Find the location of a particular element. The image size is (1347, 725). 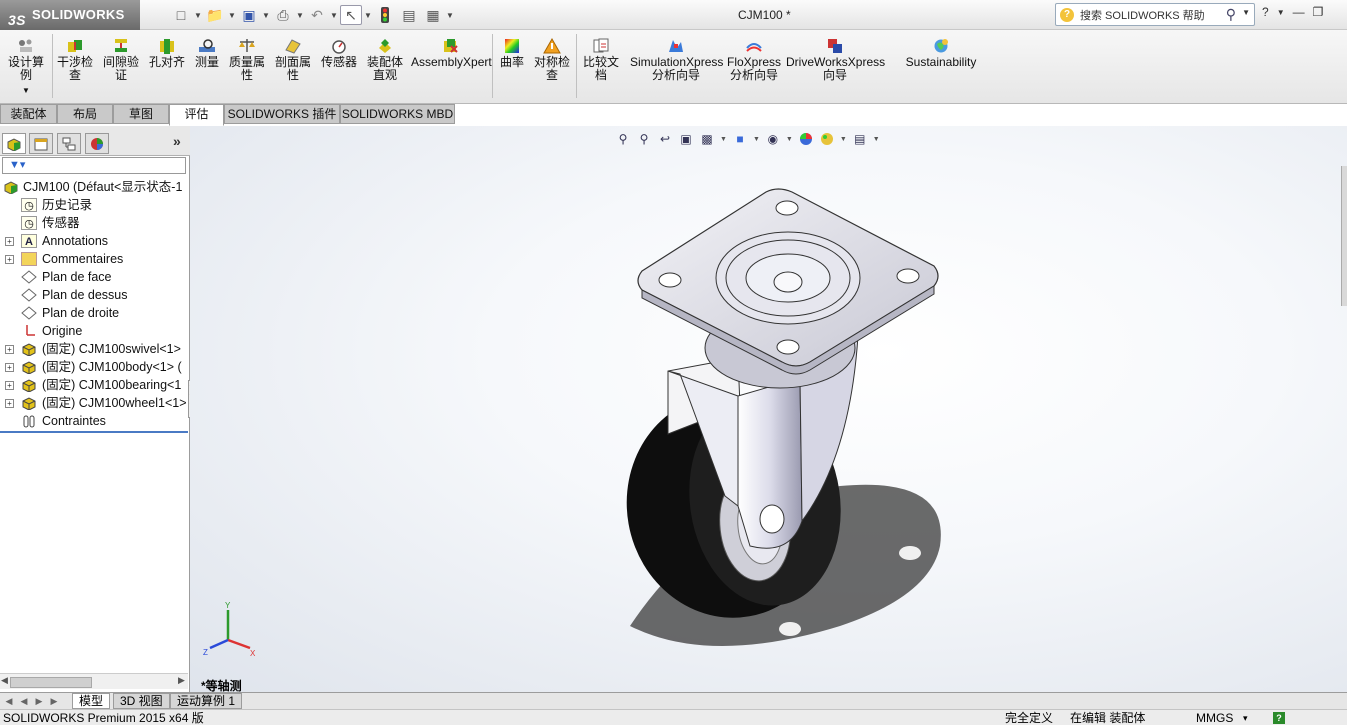

sustainability-button: Sustainability is located at coordinates (941, 53).